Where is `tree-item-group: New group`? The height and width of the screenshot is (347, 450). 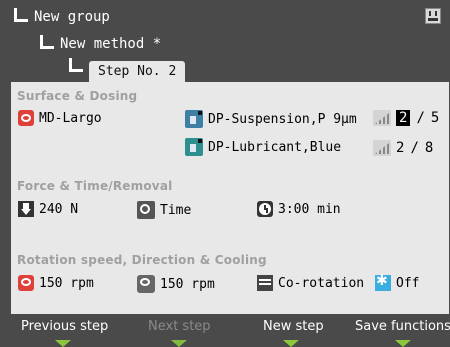 tree-item-group: New group is located at coordinates (62, 17).